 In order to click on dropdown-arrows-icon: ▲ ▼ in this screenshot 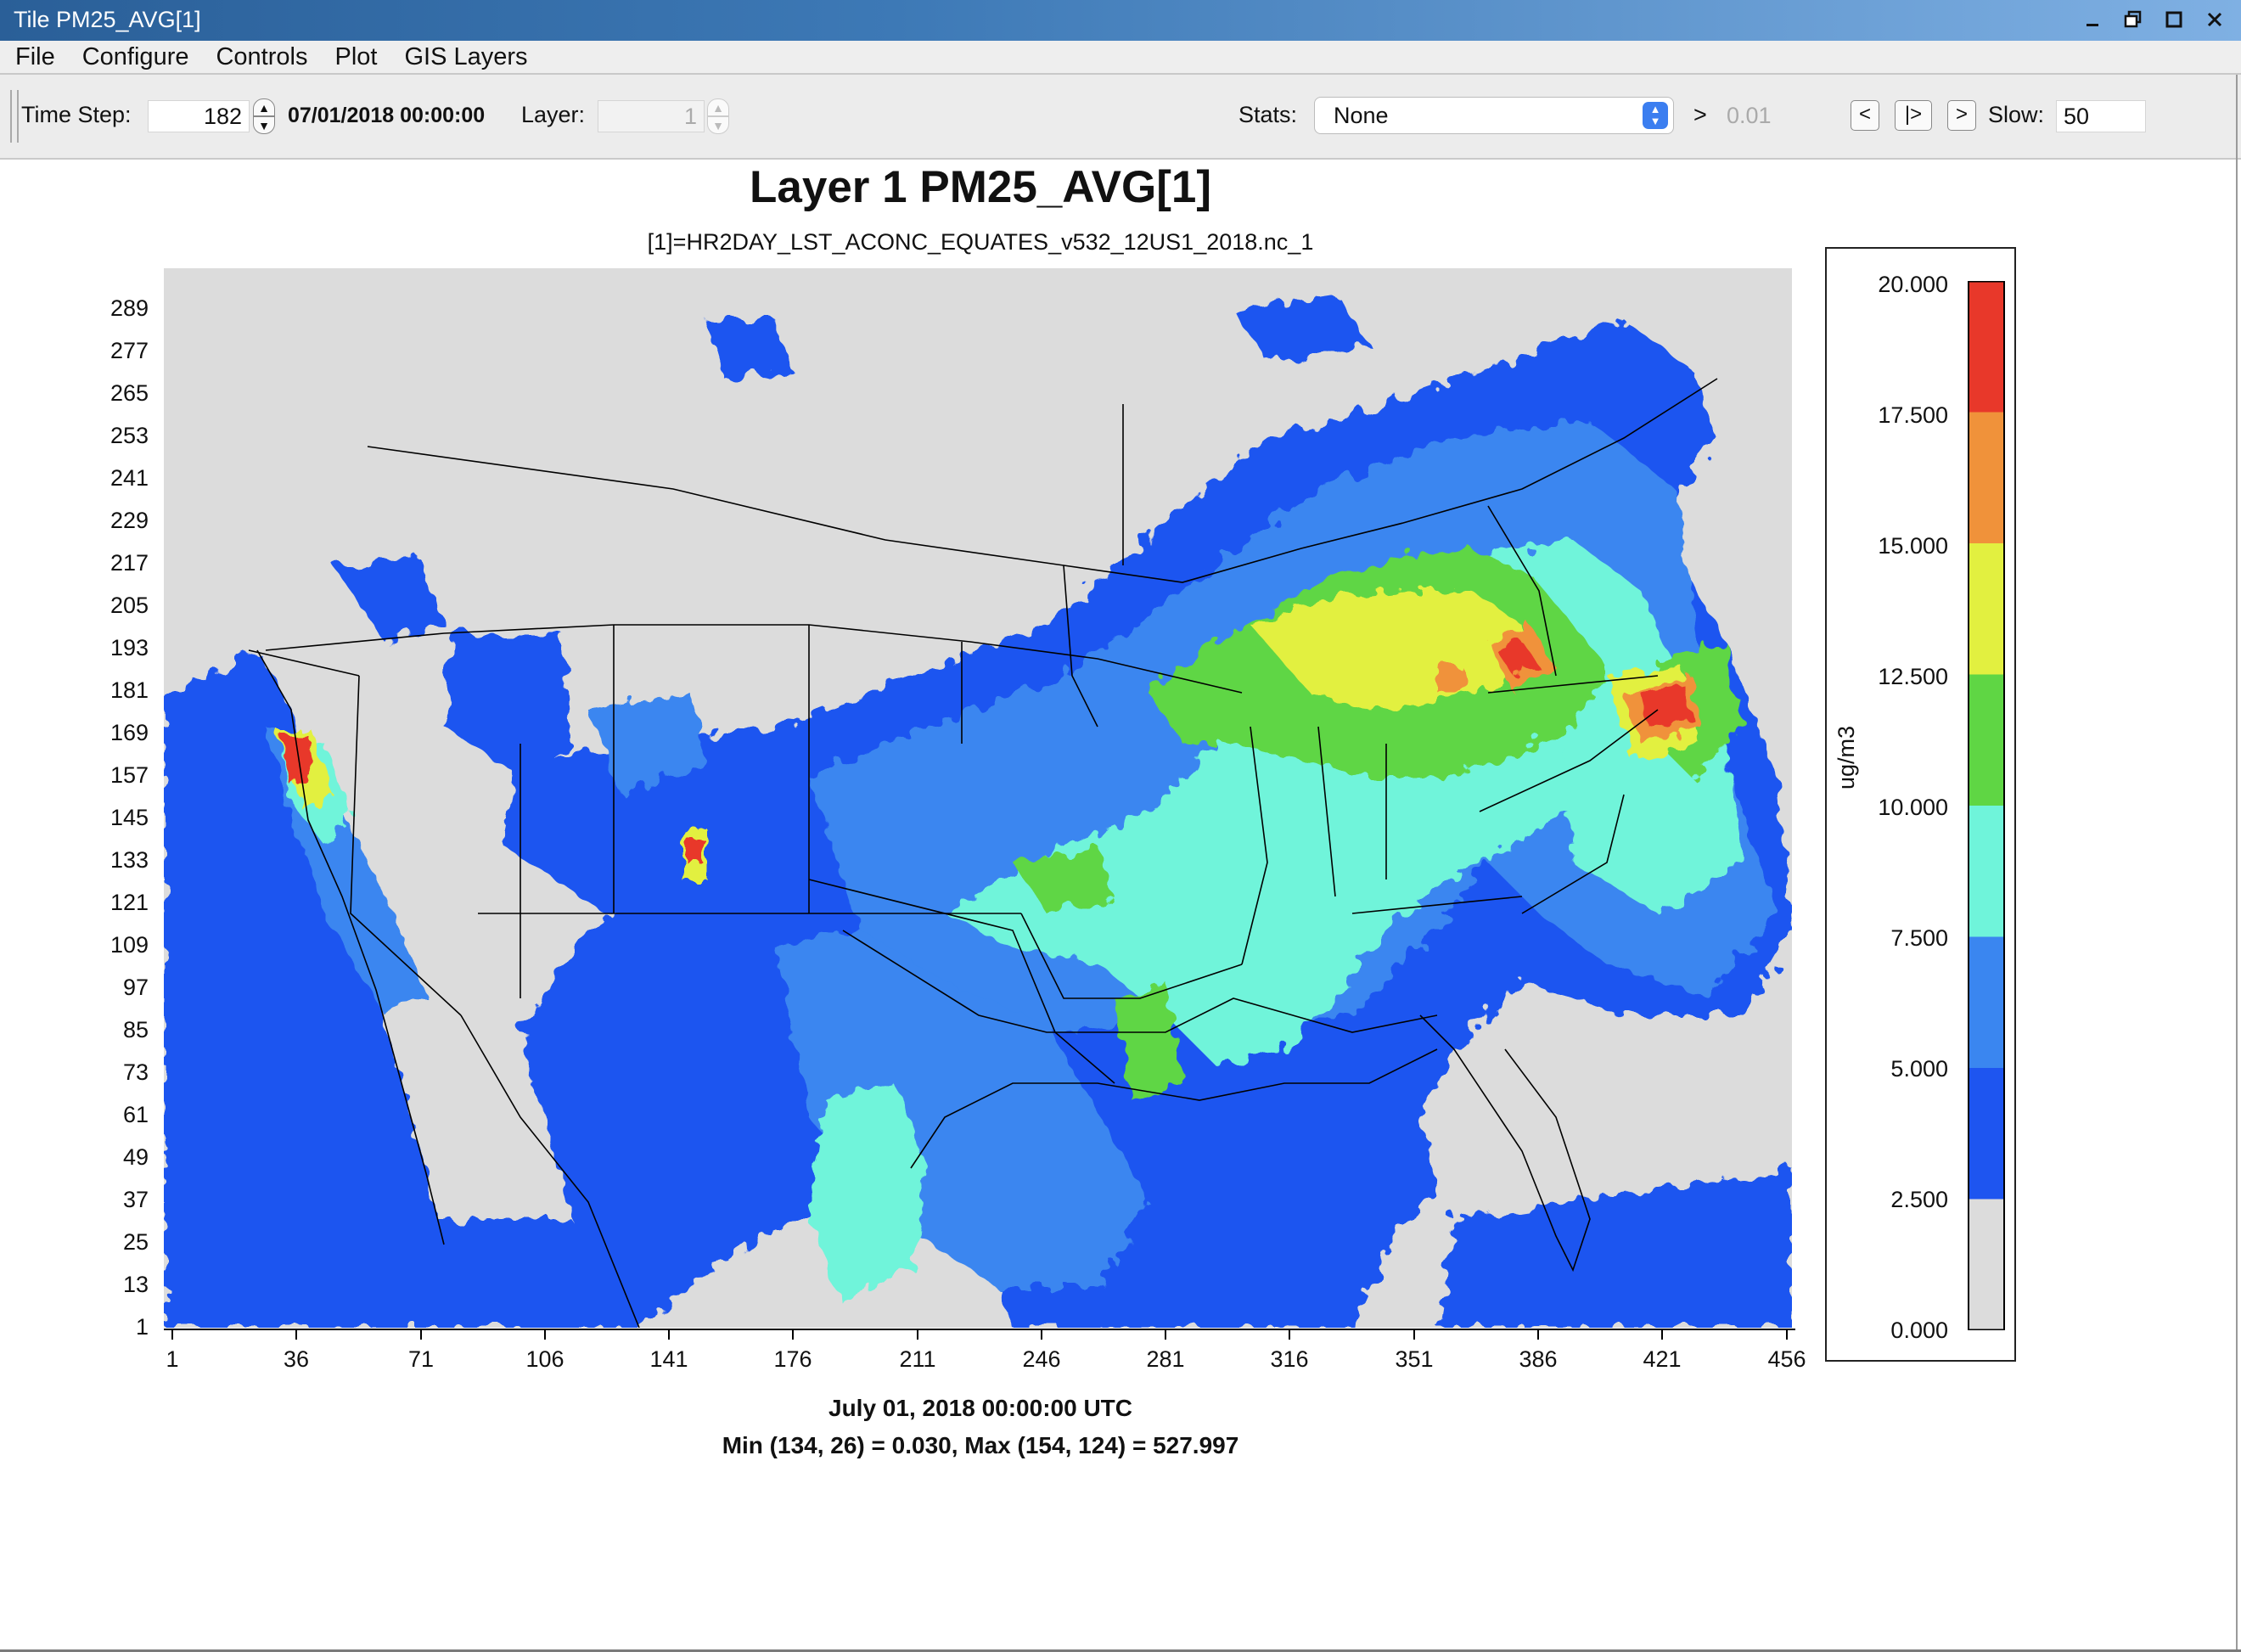, I will do `click(1655, 116)`.